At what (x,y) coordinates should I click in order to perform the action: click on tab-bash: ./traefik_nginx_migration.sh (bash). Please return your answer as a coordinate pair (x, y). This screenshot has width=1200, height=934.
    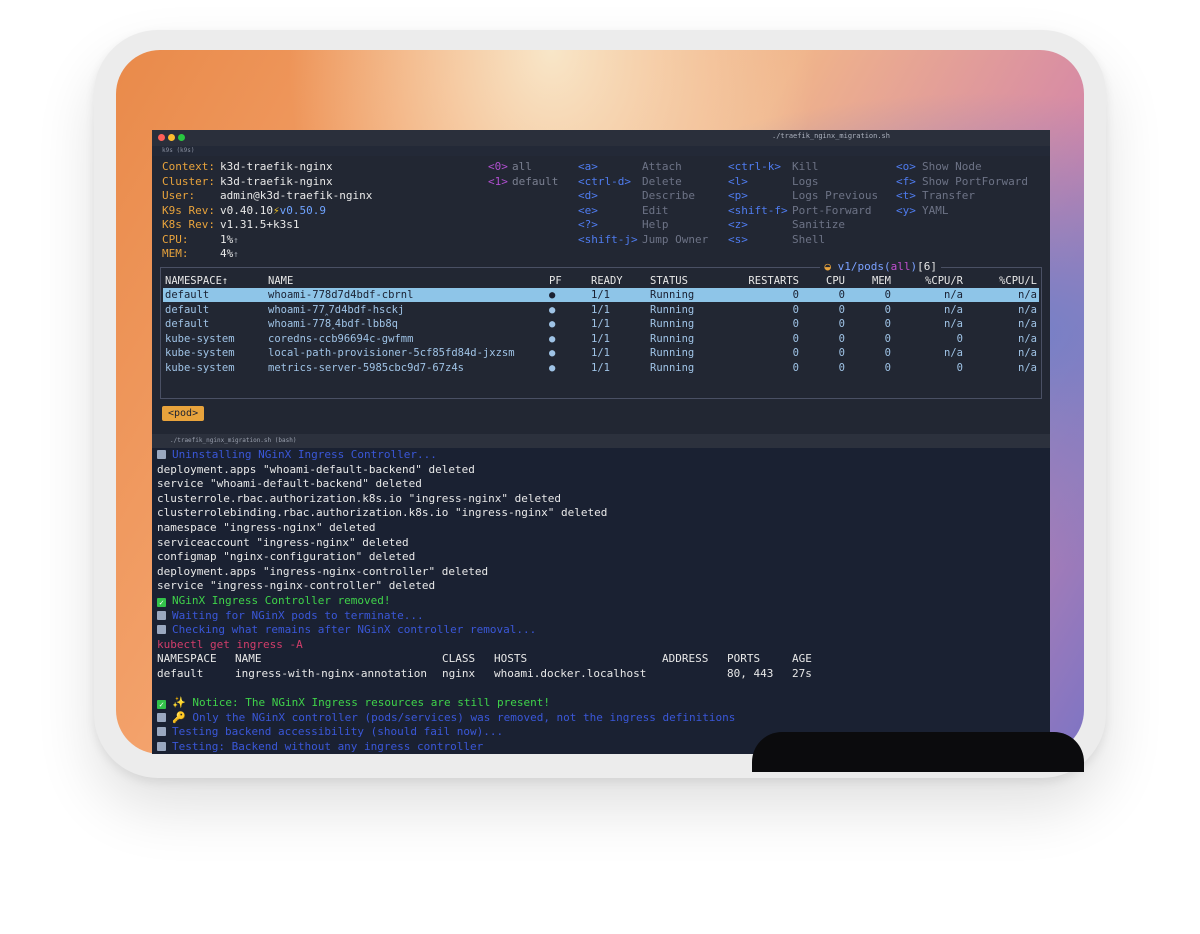
    Looking at the image, I should click on (233, 440).